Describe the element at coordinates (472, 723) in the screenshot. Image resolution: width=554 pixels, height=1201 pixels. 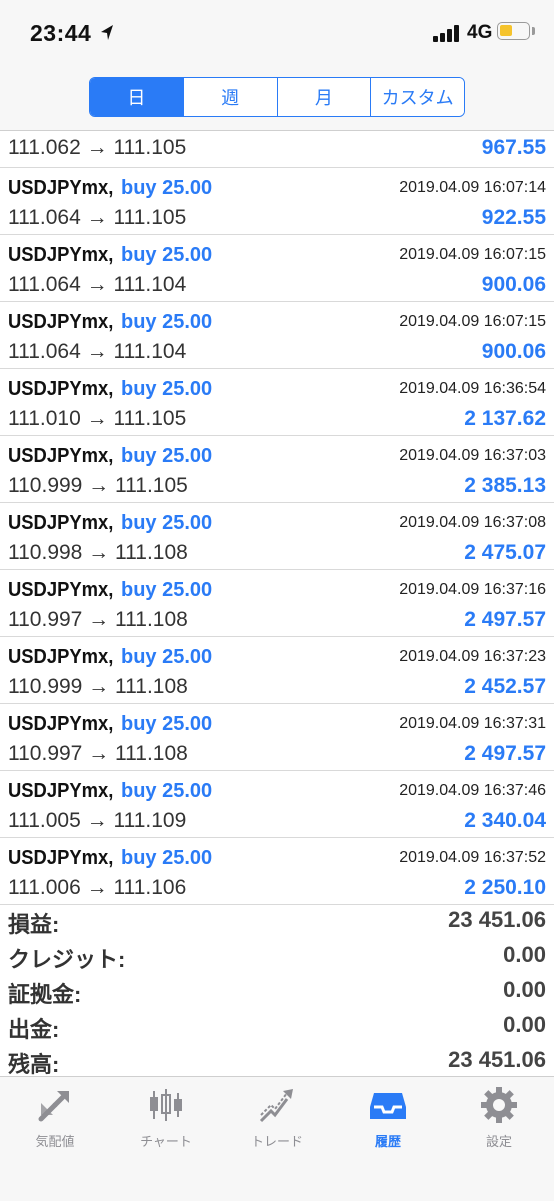
I see `deal-time: 2019.04.09 16:37:31` at that location.